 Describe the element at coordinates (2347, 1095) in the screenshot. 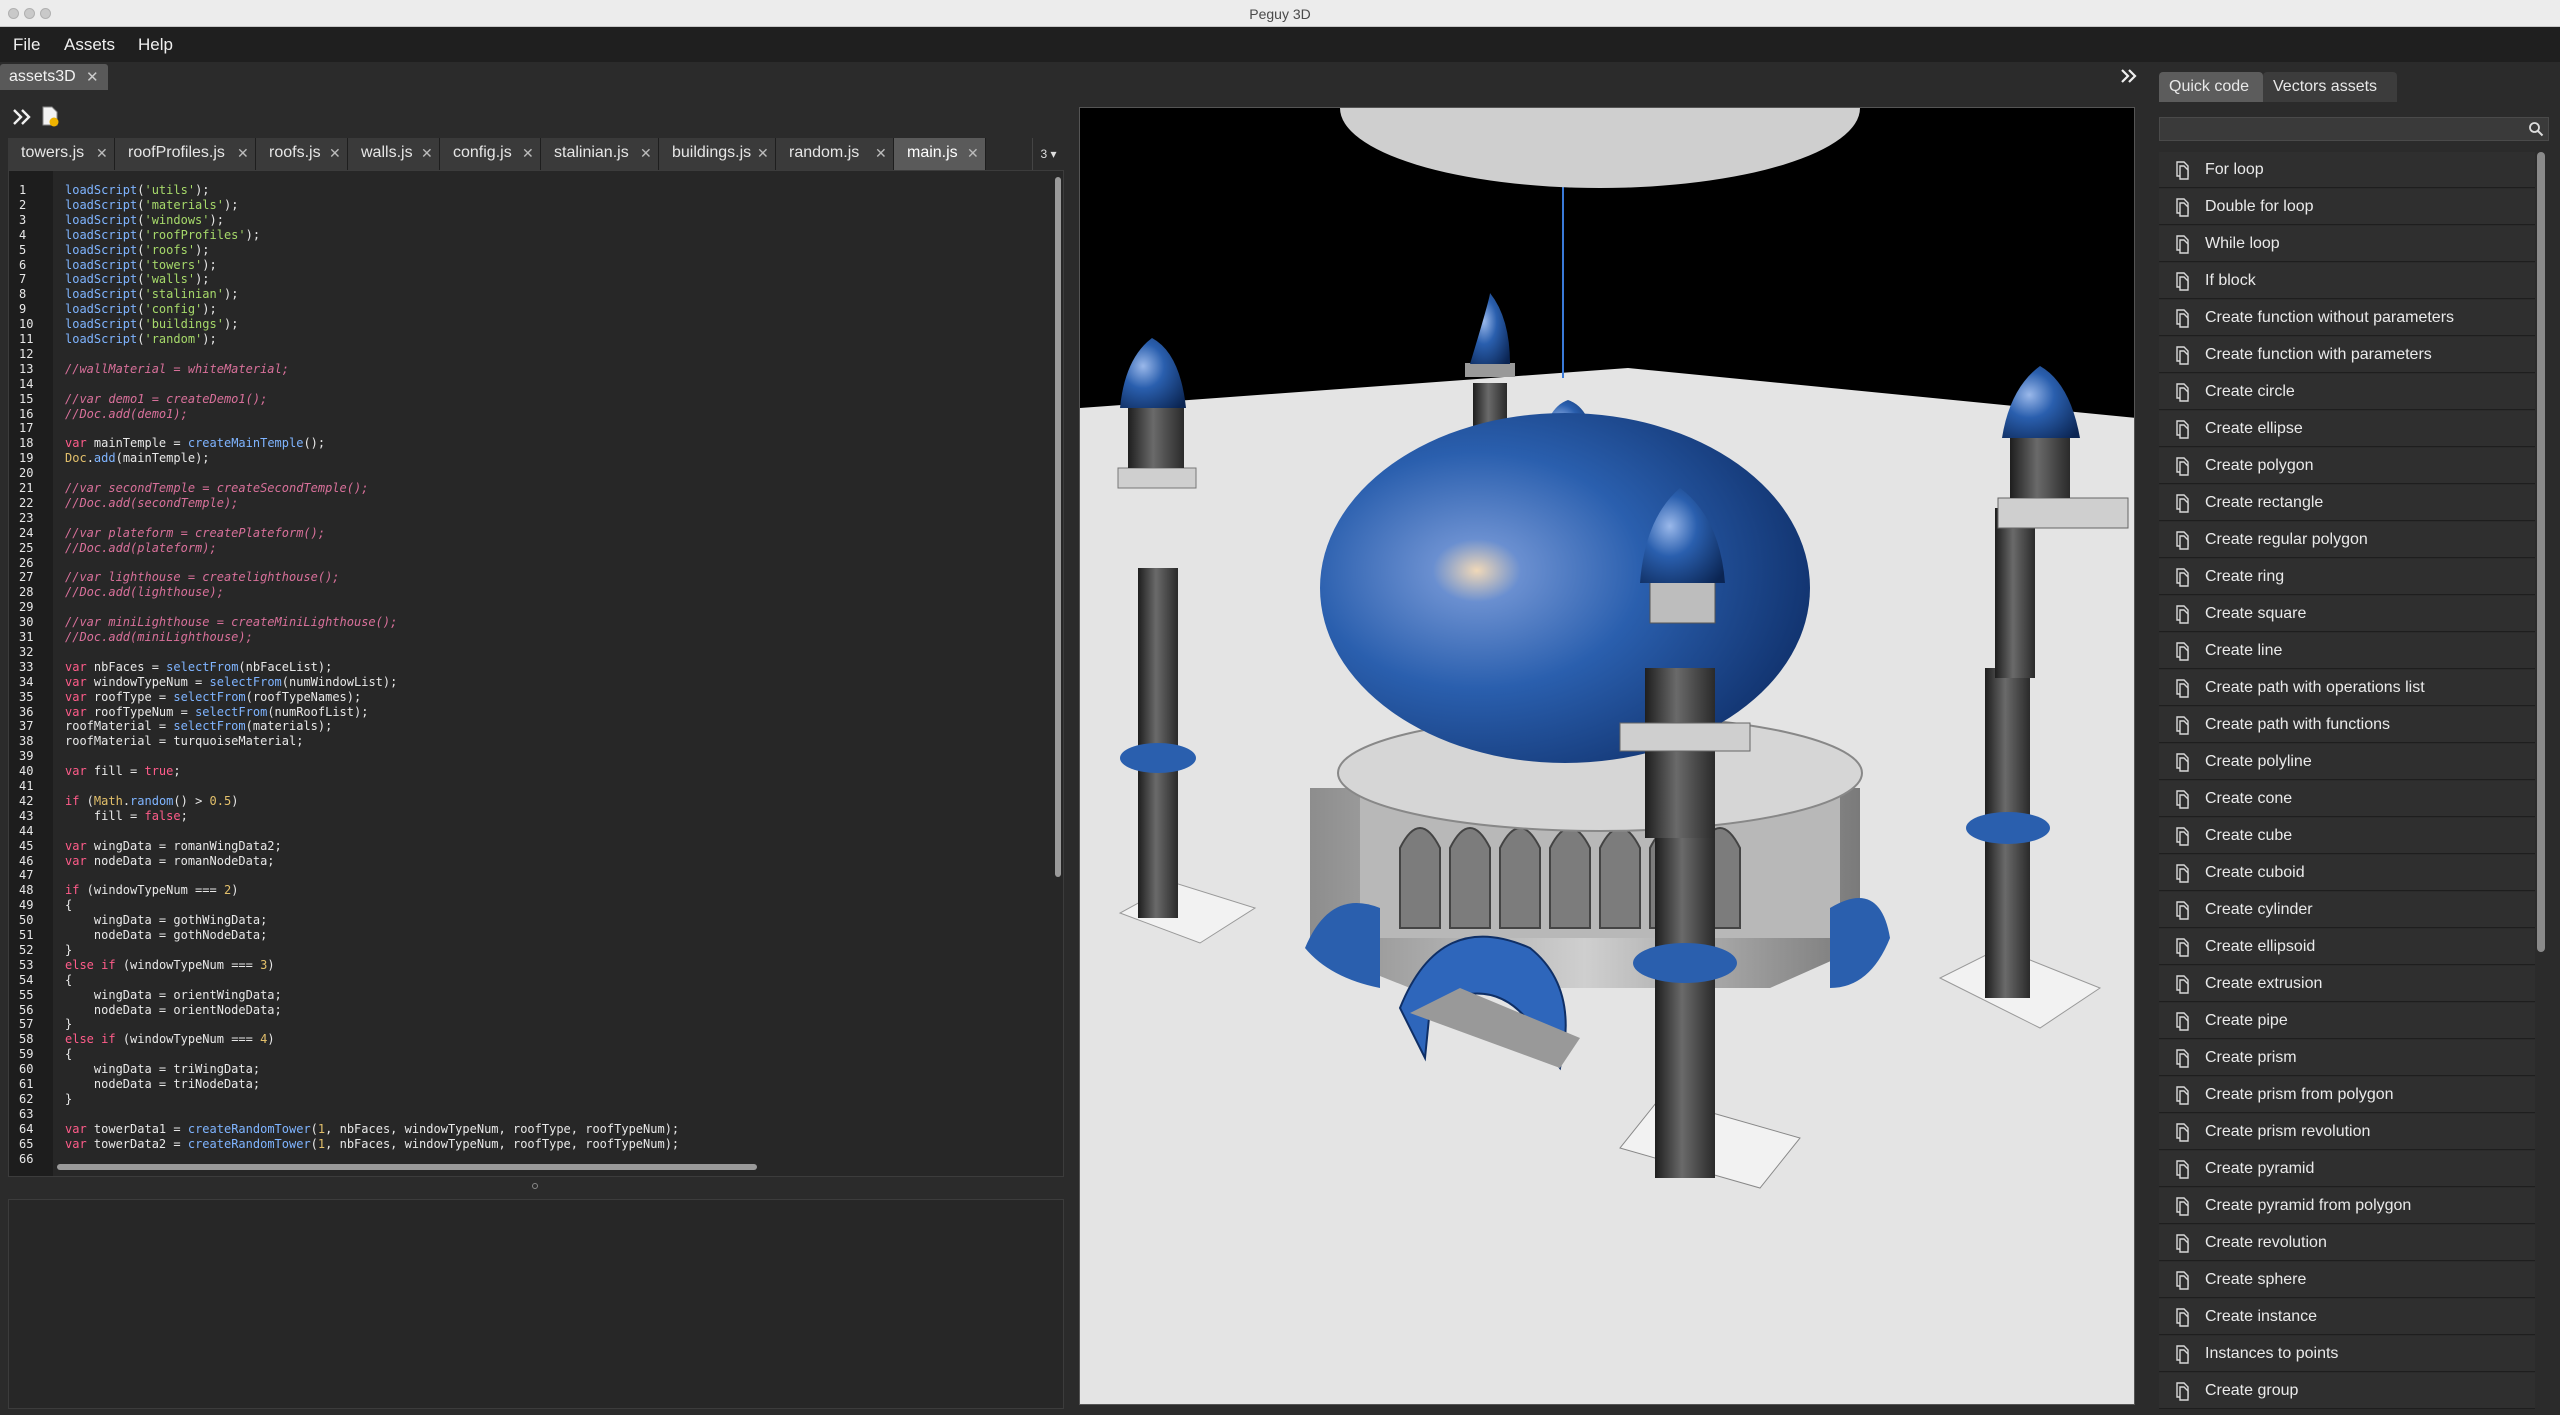

I see `quick-code-item: Create prism from polygon` at that location.